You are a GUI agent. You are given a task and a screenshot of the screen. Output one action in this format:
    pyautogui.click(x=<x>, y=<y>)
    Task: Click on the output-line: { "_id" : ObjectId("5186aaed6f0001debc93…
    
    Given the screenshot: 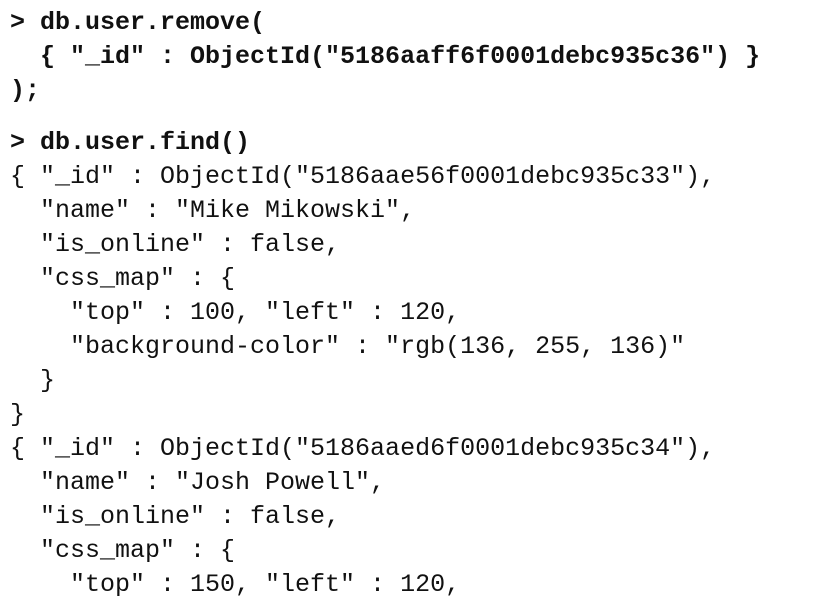 What is the action you would take?
    pyautogui.click(x=363, y=448)
    